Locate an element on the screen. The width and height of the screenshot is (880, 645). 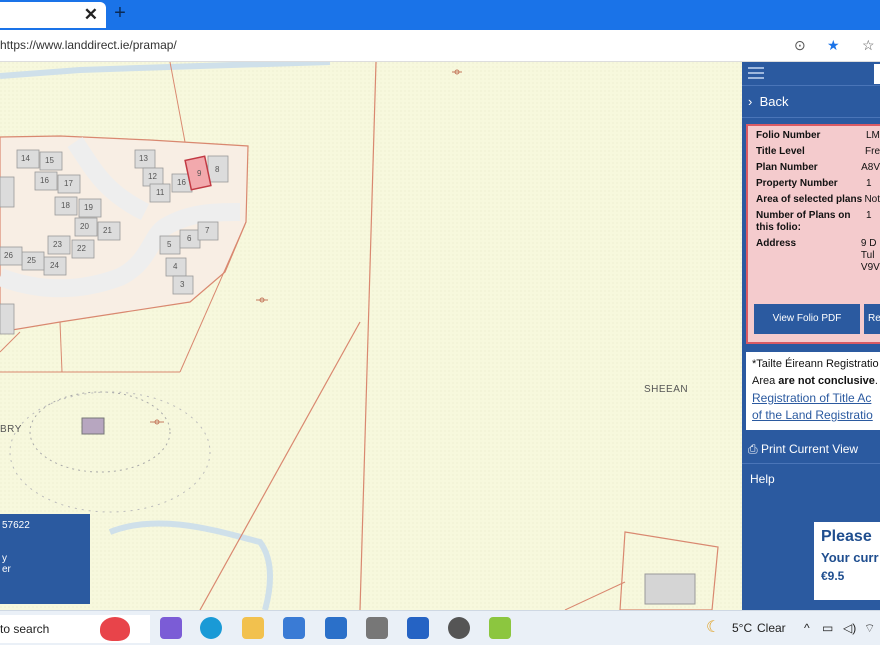
battery-icon: ▭ is located at coordinates (827, 628).